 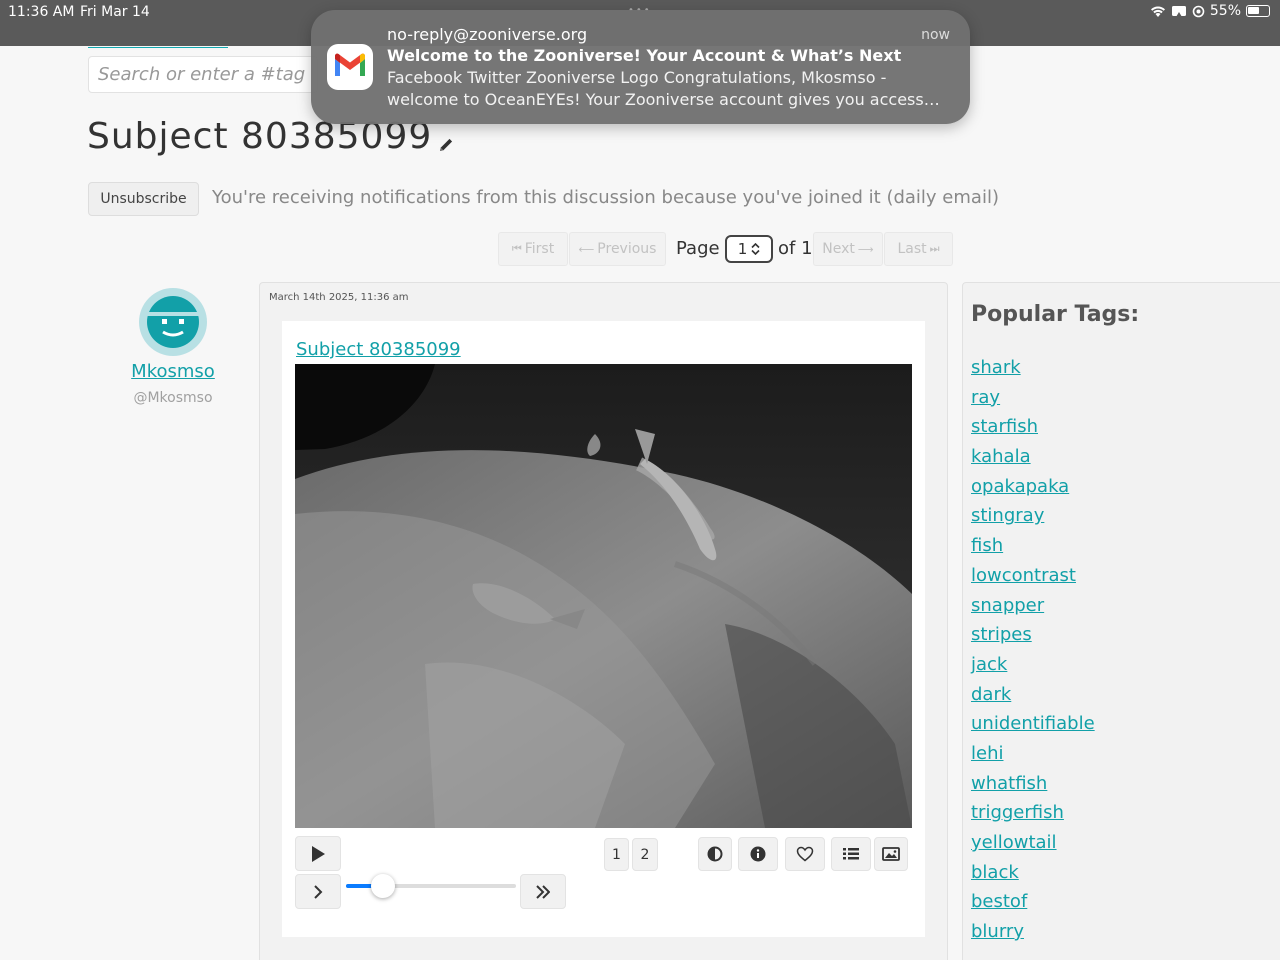 What do you see at coordinates (1033, 369) in the screenshot?
I see `tag-item: shark` at bounding box center [1033, 369].